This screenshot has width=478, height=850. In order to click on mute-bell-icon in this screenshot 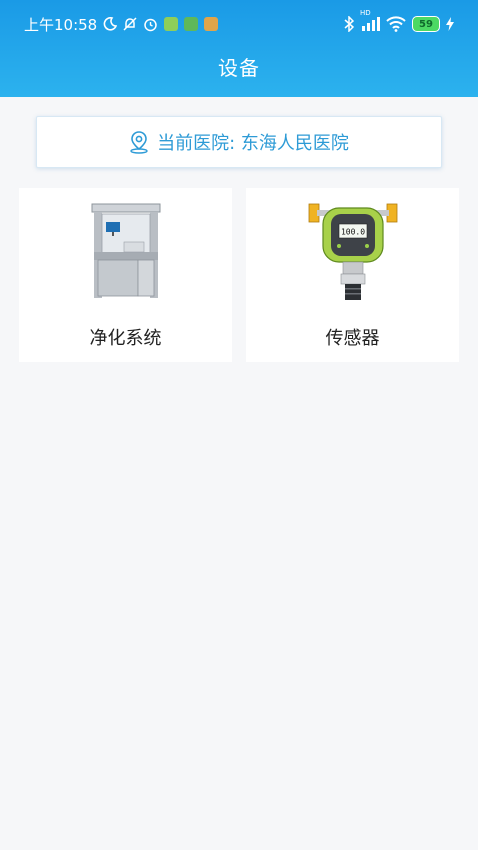, I will do `click(130, 24)`.